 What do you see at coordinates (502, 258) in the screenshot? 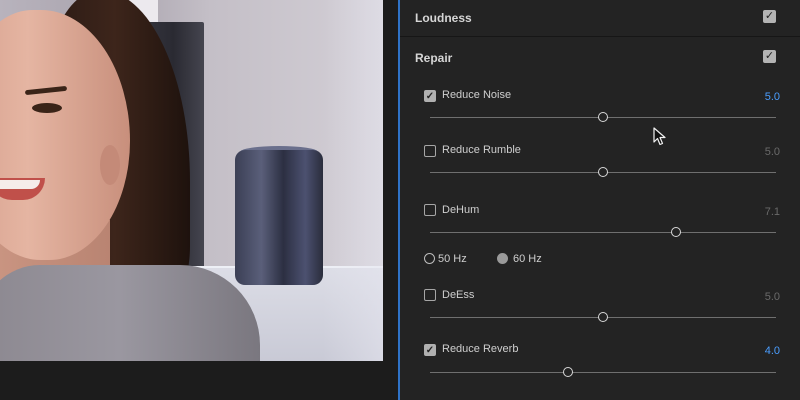
I see `dehum-60hz-radio` at bounding box center [502, 258].